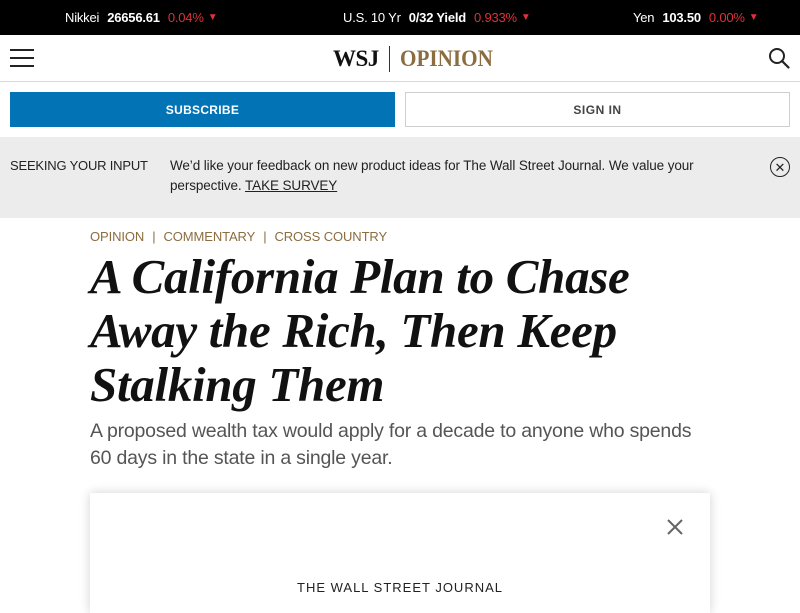 The image size is (800, 613). I want to click on ticker-item-yen: Yen 103.50 0.00% ▼, so click(696, 17).